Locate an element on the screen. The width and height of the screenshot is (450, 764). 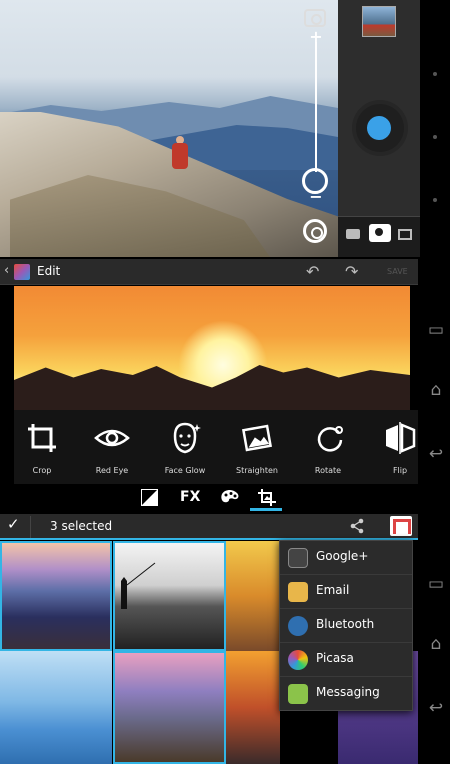
share-option-label: Google+ is located at coordinates (342, 556).